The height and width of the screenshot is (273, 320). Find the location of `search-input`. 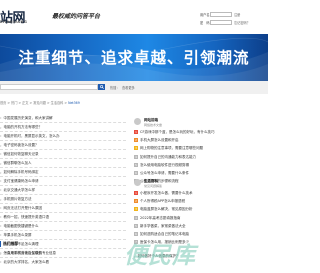

search-input is located at coordinates (49, 87).